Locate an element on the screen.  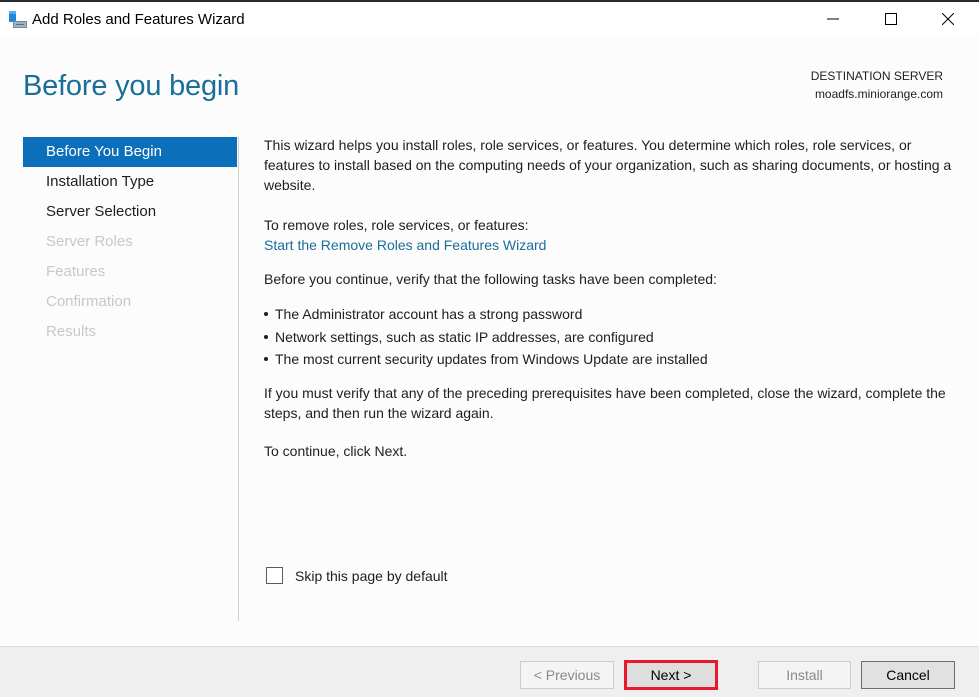
nav-item-server-roles: Server Roles is located at coordinates (89, 241).